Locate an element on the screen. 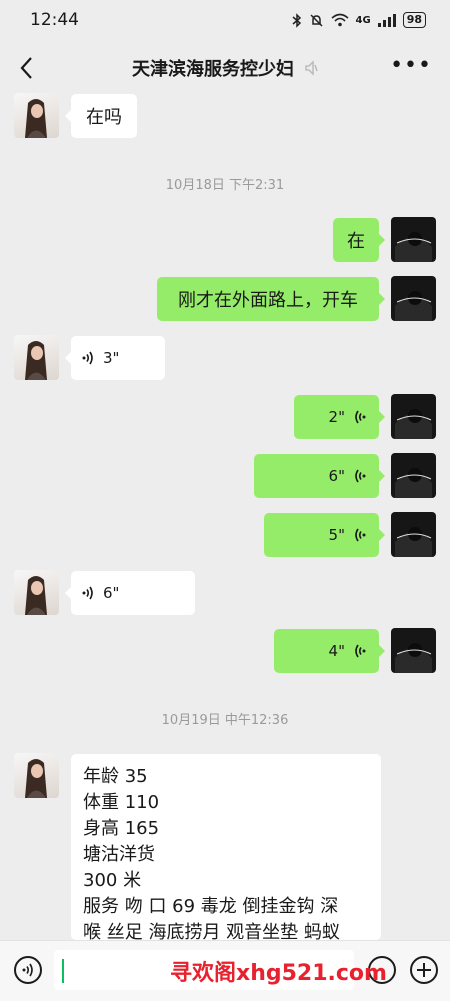 This screenshot has width=450, height=1001. voice-bubble: 2" is located at coordinates (339, 417).